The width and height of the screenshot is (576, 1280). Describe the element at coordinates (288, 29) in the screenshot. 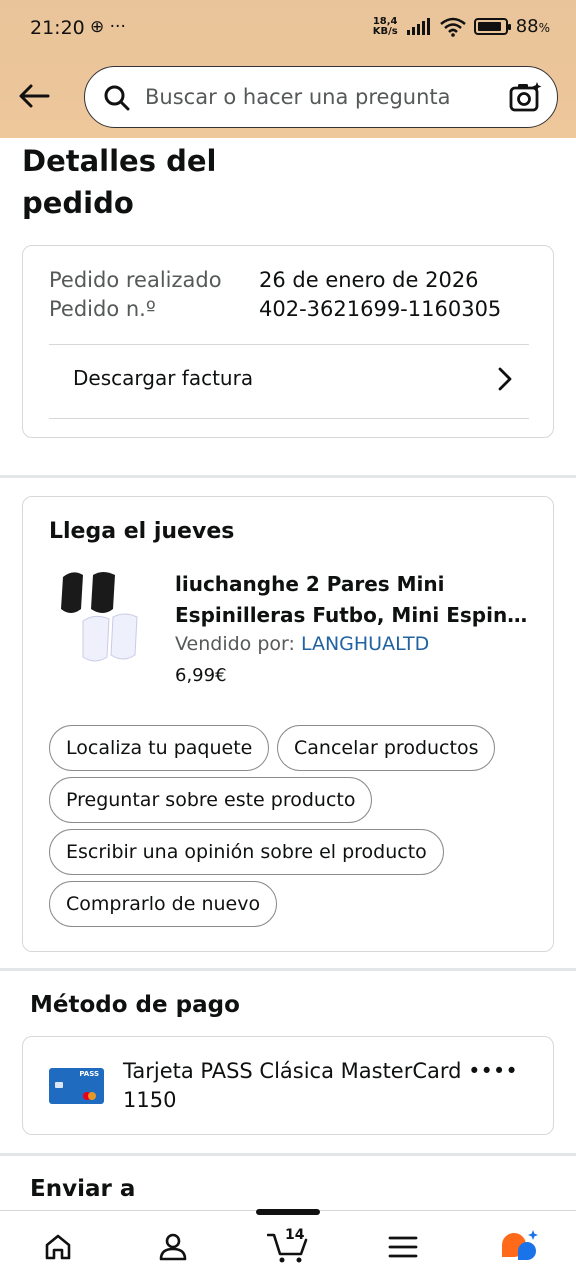

I see `status-bar: 21:20 ⊕ ··· 18,4 KB/s 88%` at that location.